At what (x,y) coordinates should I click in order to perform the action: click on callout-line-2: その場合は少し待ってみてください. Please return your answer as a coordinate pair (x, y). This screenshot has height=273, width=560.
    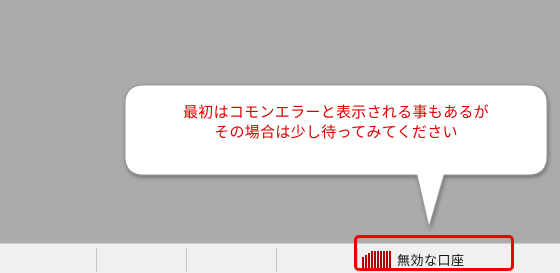
    Looking at the image, I should click on (336, 132).